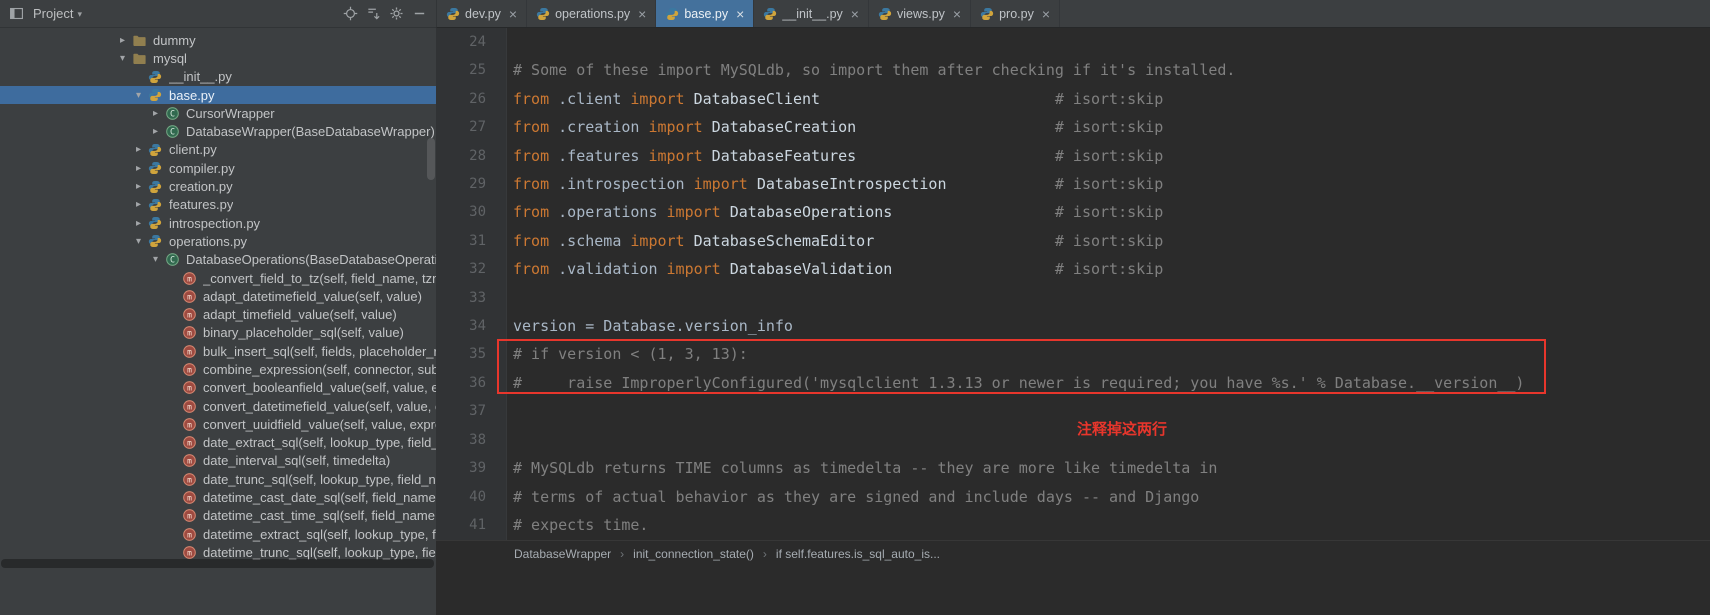  What do you see at coordinates (217, 563) in the screenshot?
I see `horizontal-scrollbar` at bounding box center [217, 563].